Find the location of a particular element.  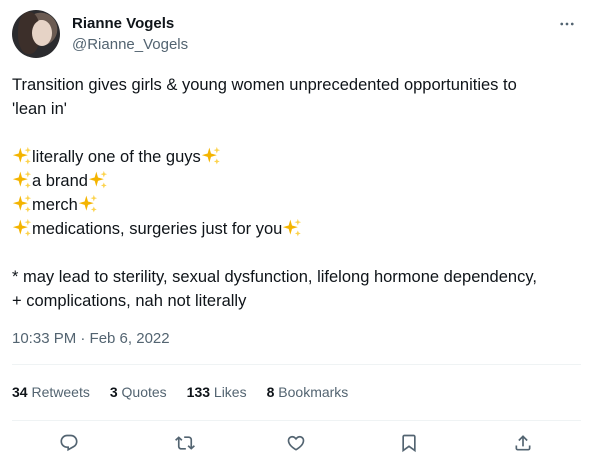

share-button is located at coordinates (523, 443).